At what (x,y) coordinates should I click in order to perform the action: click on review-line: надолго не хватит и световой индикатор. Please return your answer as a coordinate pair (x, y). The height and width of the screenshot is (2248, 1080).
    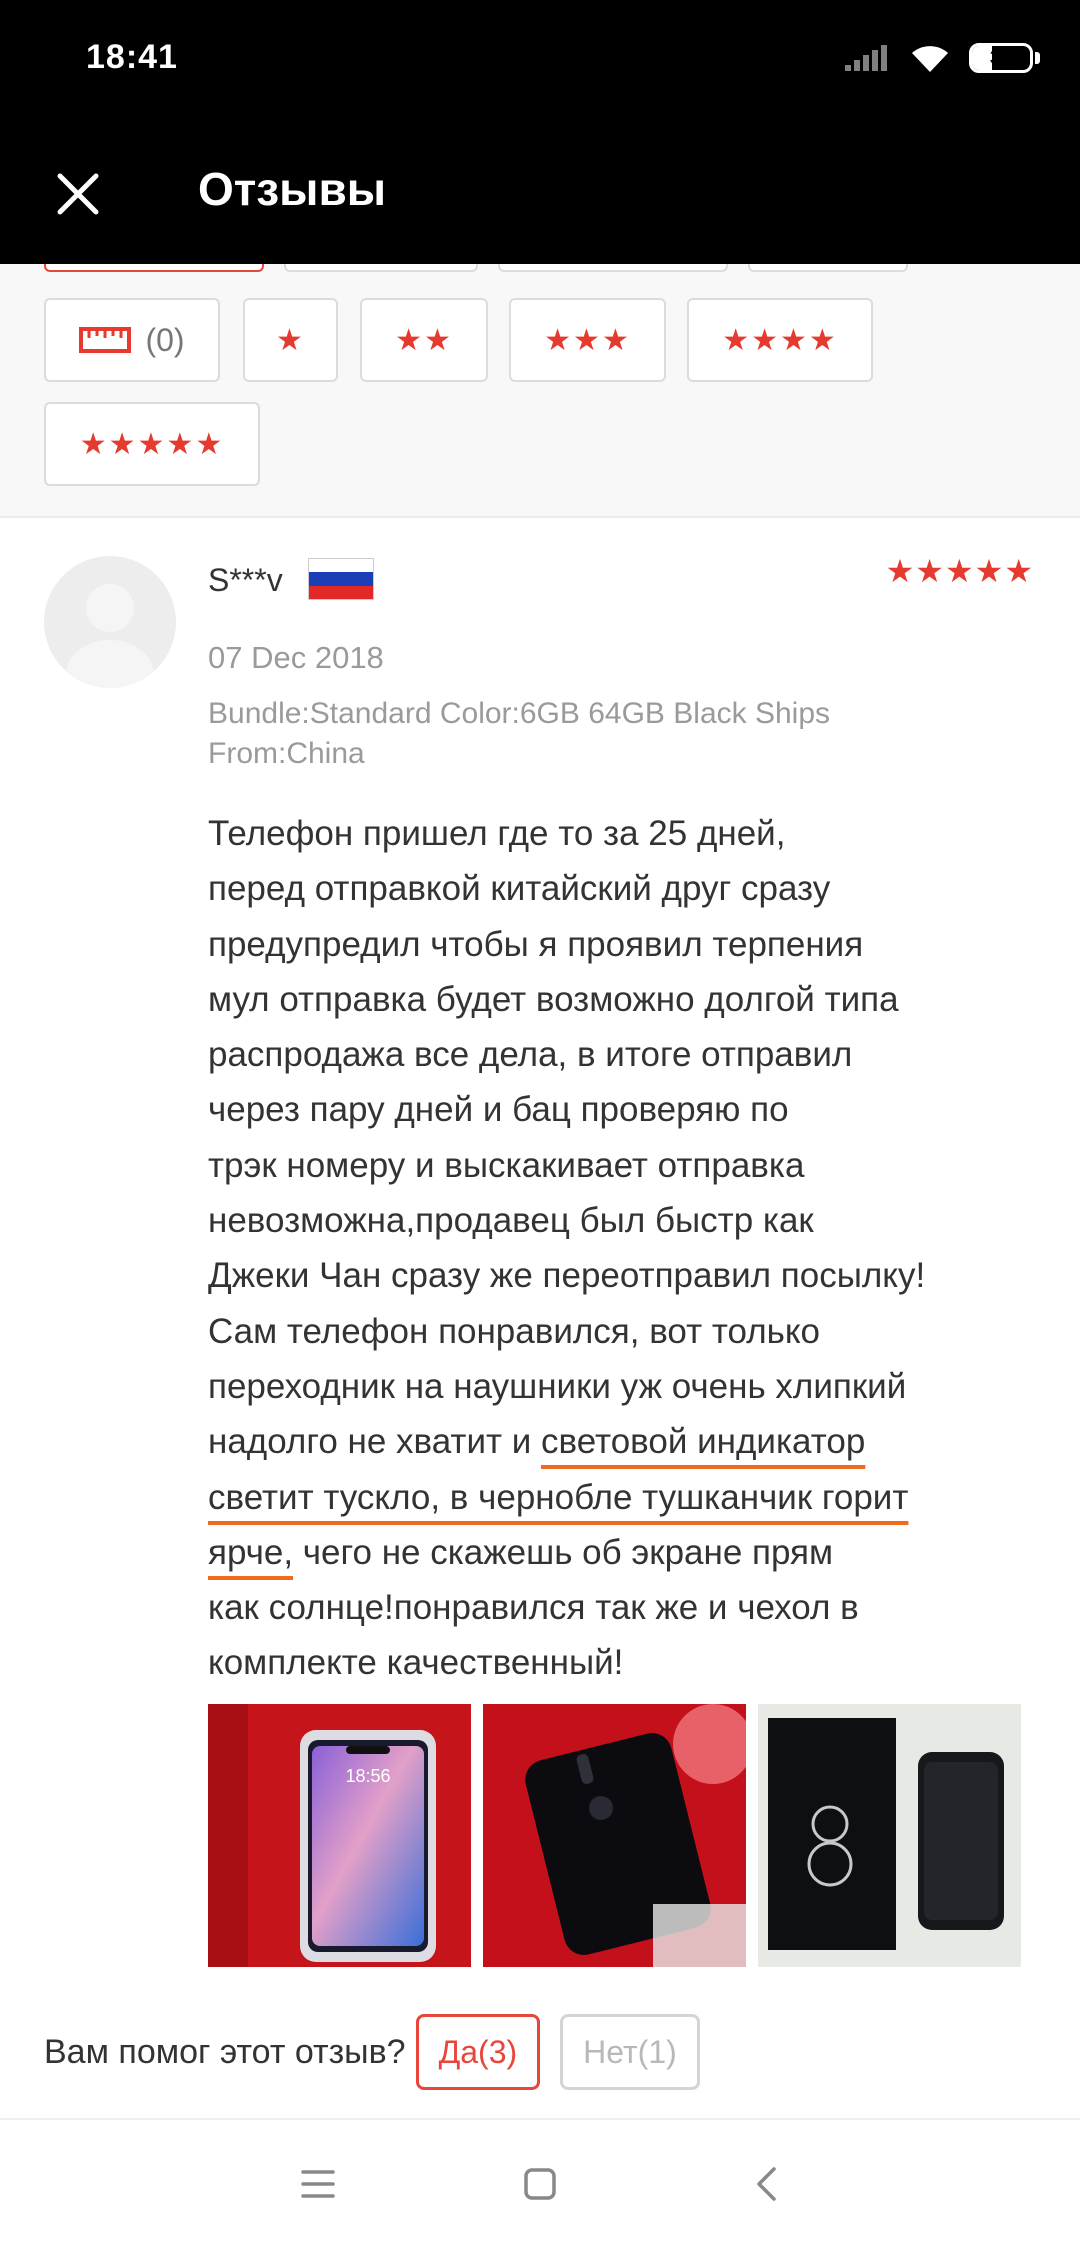
    Looking at the image, I should click on (633, 1441).